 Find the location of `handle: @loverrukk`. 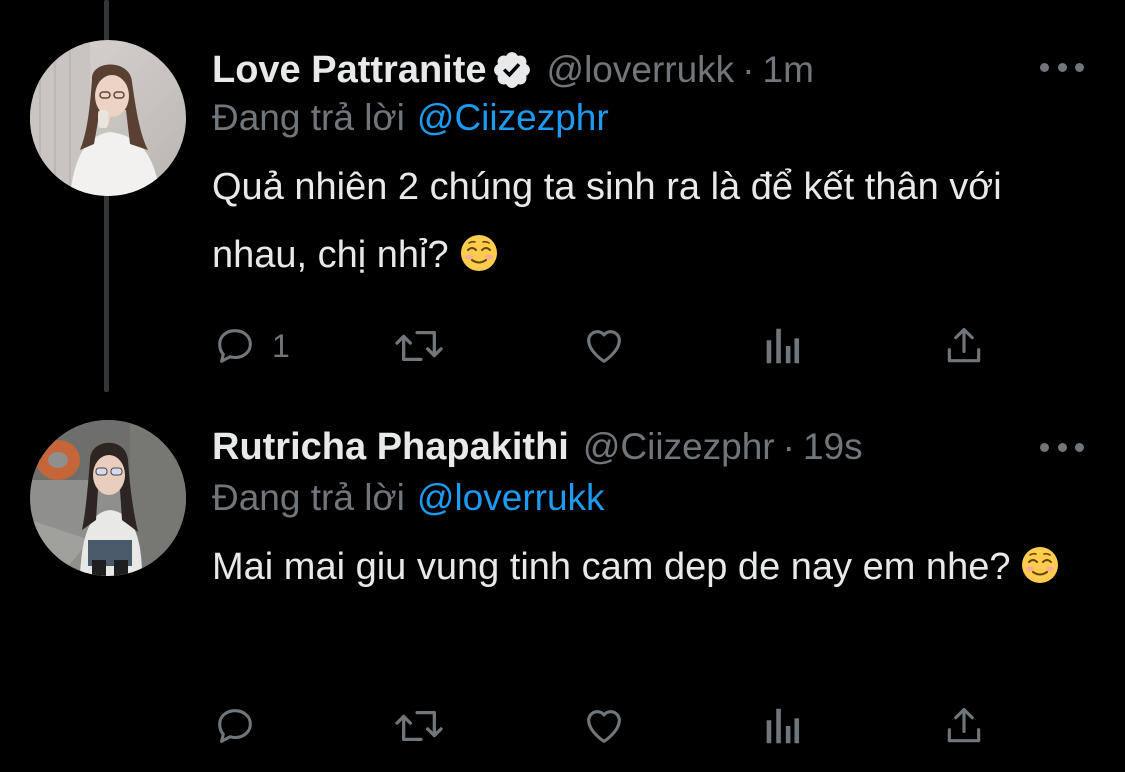

handle: @loverrukk is located at coordinates (641, 69).